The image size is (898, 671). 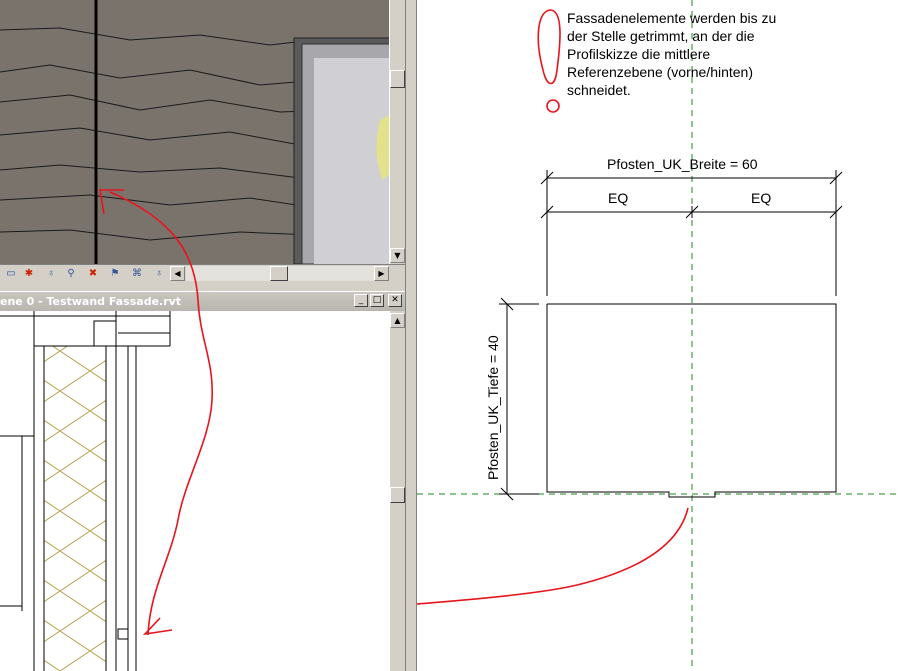 What do you see at coordinates (682, 164) in the screenshot?
I see `width-dimension-label: Pfosten_UK_Breite = 60` at bounding box center [682, 164].